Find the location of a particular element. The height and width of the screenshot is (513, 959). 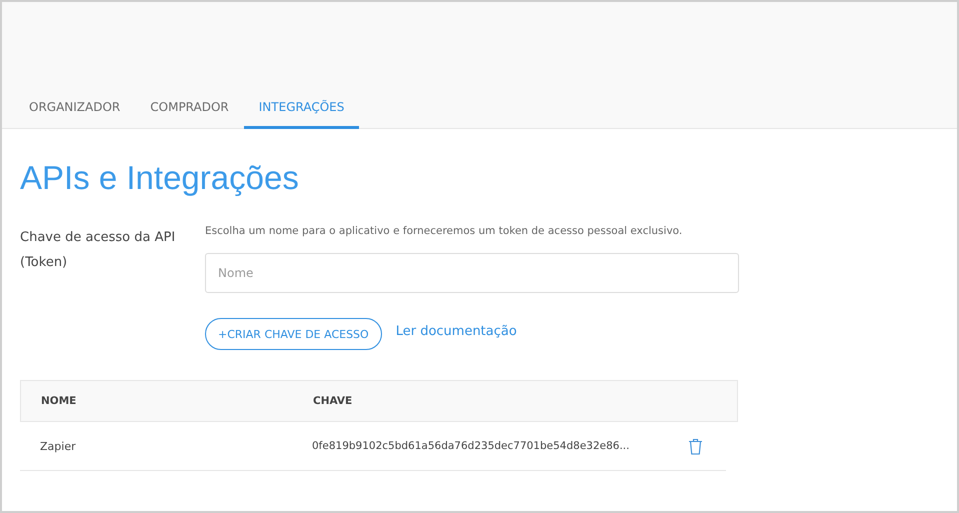

name-field: Nome is located at coordinates (472, 273).